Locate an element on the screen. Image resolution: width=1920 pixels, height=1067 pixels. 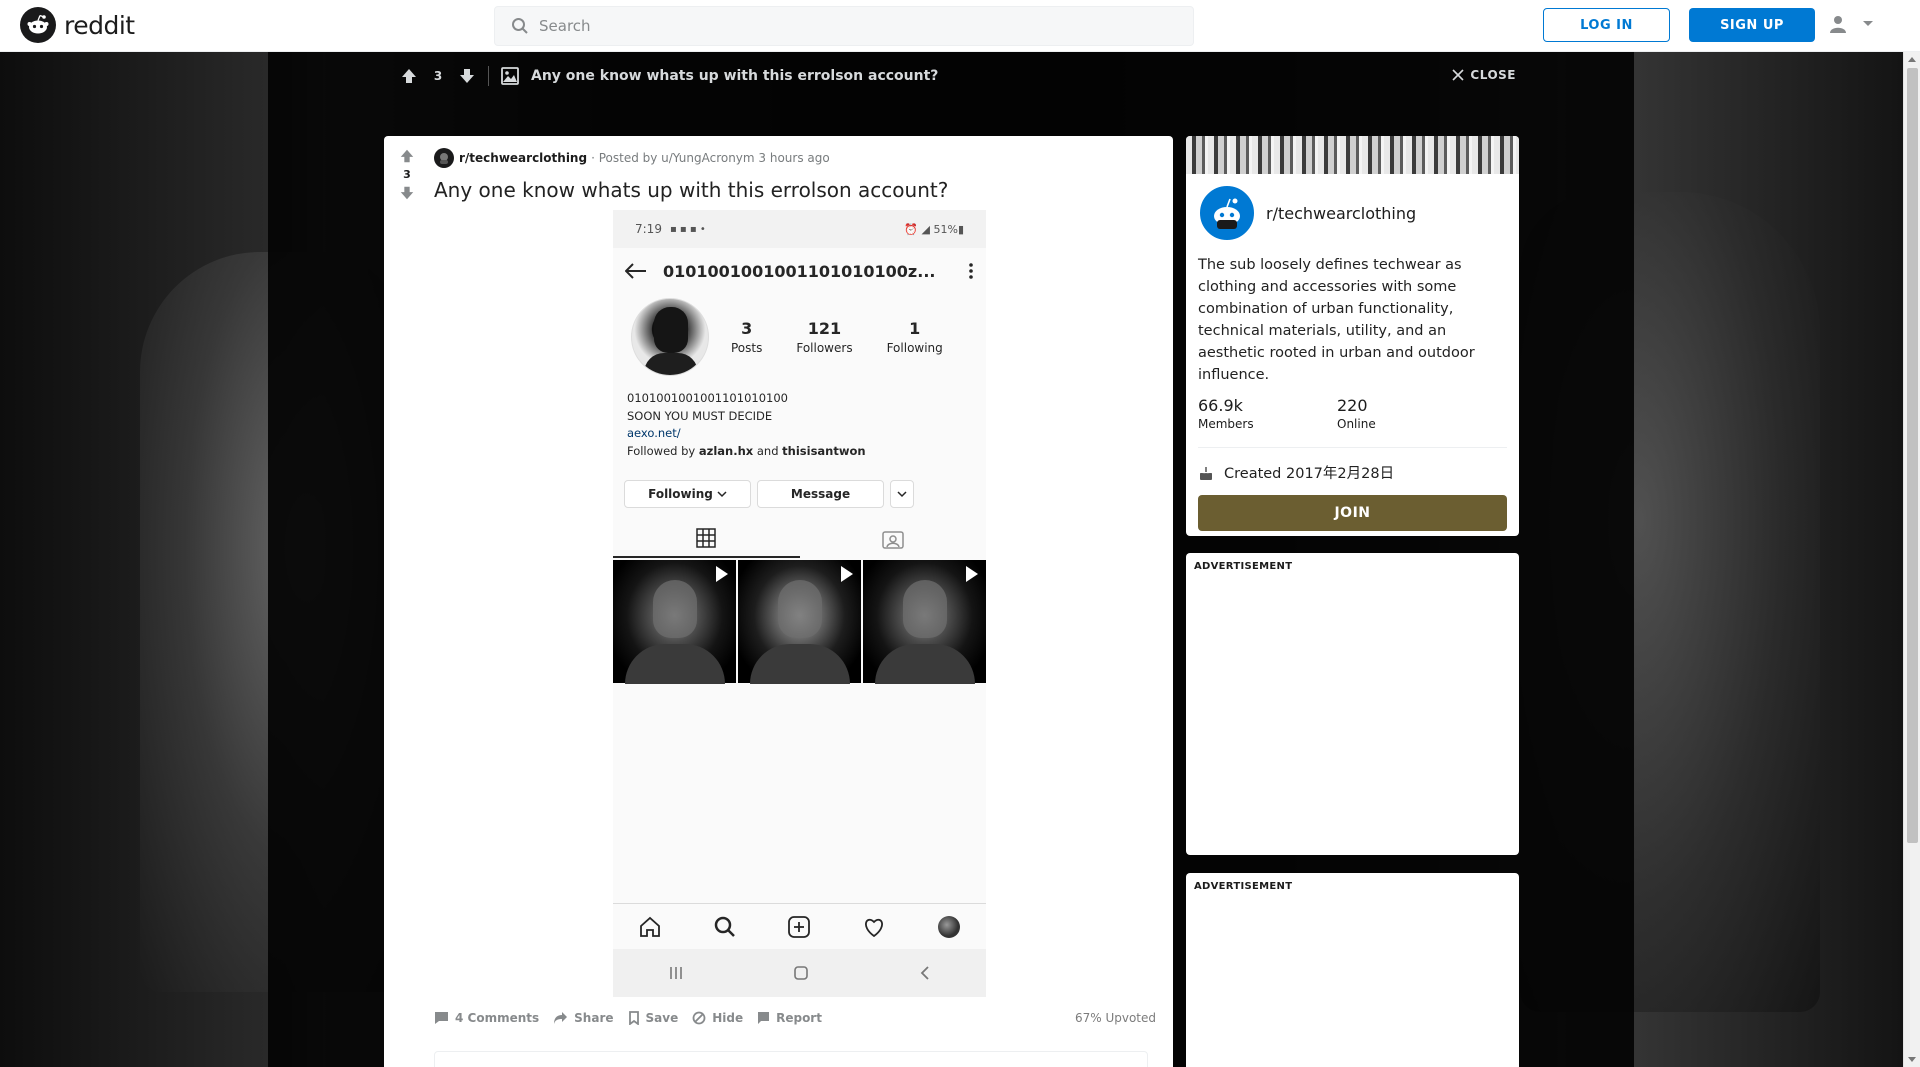
top-header: reddit Search LOG IN SIGN UP is located at coordinates (960, 26).